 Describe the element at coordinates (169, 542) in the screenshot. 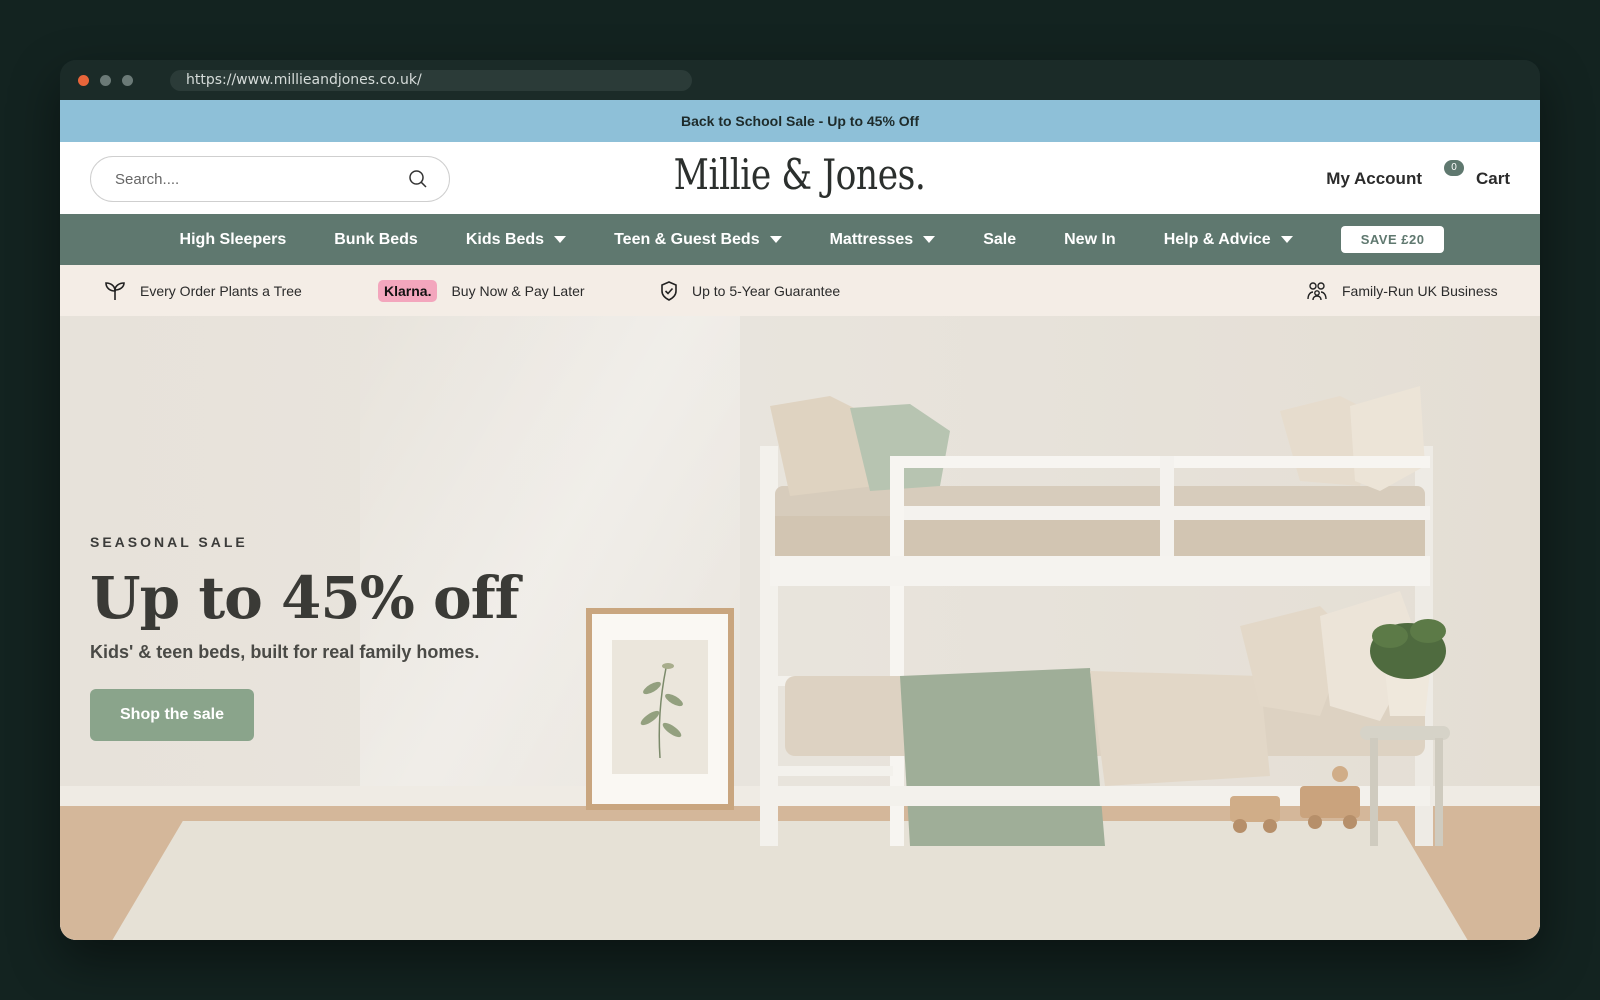

I see `hero-eyebrow: SEASONAL SALE` at that location.